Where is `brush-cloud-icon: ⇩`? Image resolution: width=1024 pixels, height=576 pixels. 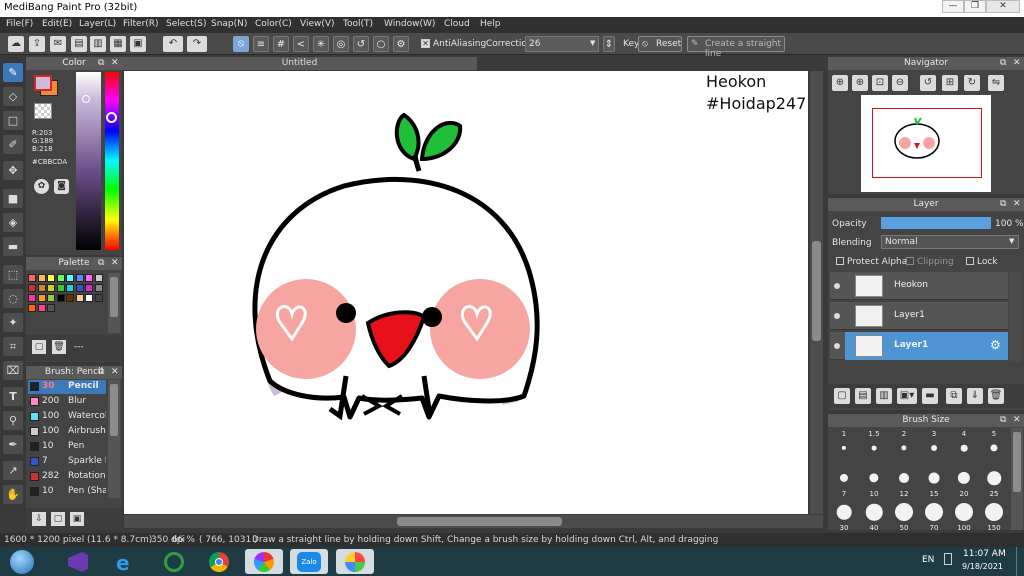
brush-cloud-icon: ⇩ is located at coordinates (39, 519).